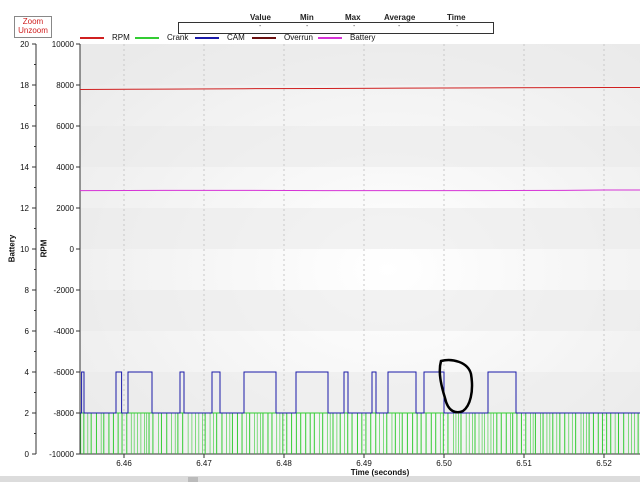 The width and height of the screenshot is (640, 482). What do you see at coordinates (33, 21) in the screenshot?
I see `zoom-button: Zoom` at bounding box center [33, 21].